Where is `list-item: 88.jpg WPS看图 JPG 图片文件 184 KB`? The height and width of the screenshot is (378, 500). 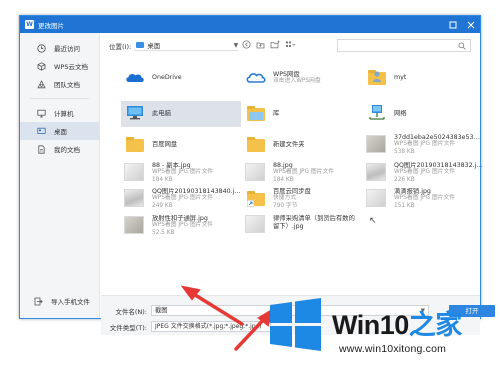 list-item: 88.jpg WPS看图 JPG 图片文件 184 KB is located at coordinates (302, 173).